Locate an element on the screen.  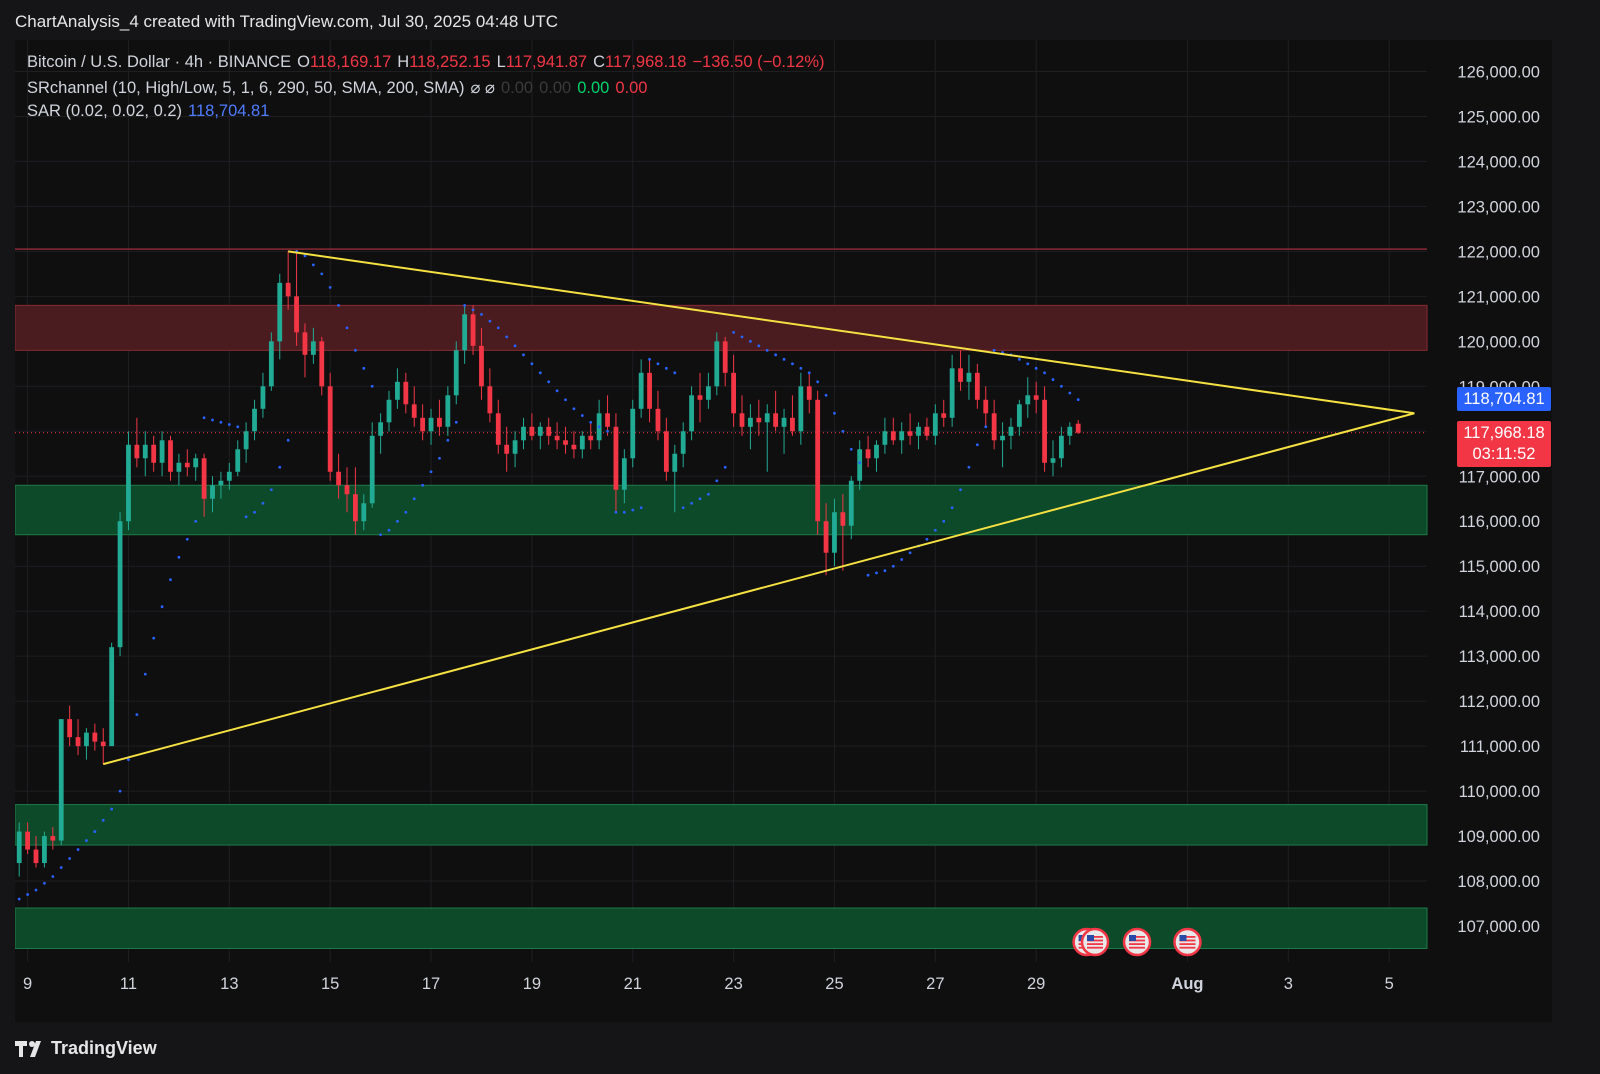
time-axis-label: 15 is located at coordinates (330, 984).